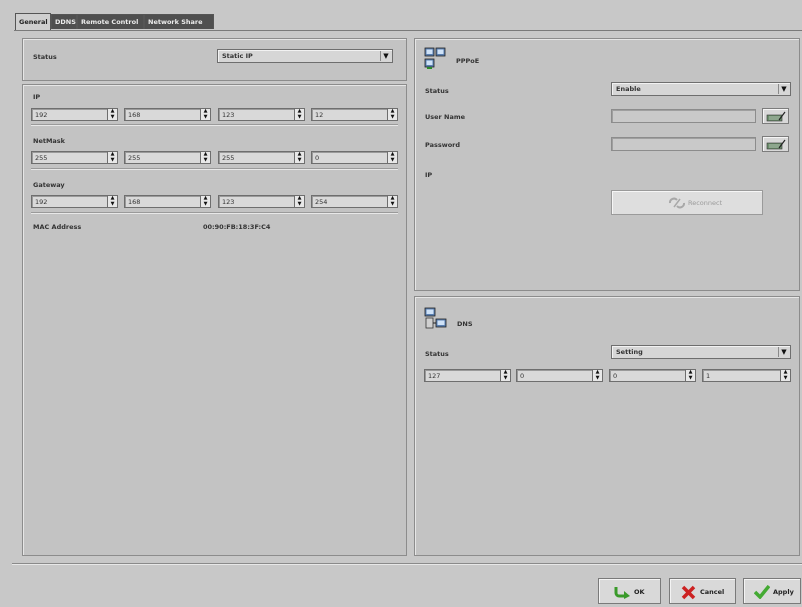  Describe the element at coordinates (261, 114) in the screenshot. I see `ip-octet-3: 123 ▲ ▼` at that location.